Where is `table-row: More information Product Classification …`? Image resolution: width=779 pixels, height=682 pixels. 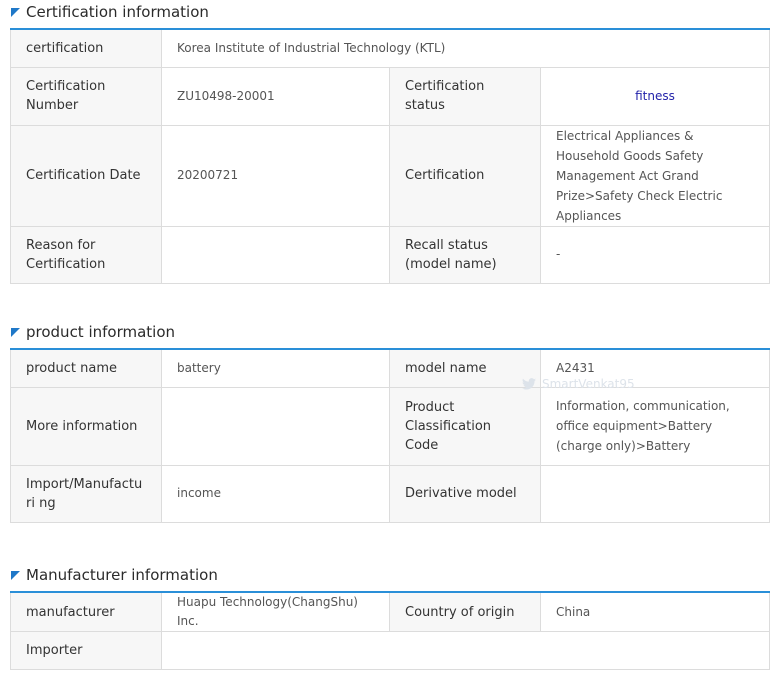 table-row: More information Product Classification … is located at coordinates (390, 426).